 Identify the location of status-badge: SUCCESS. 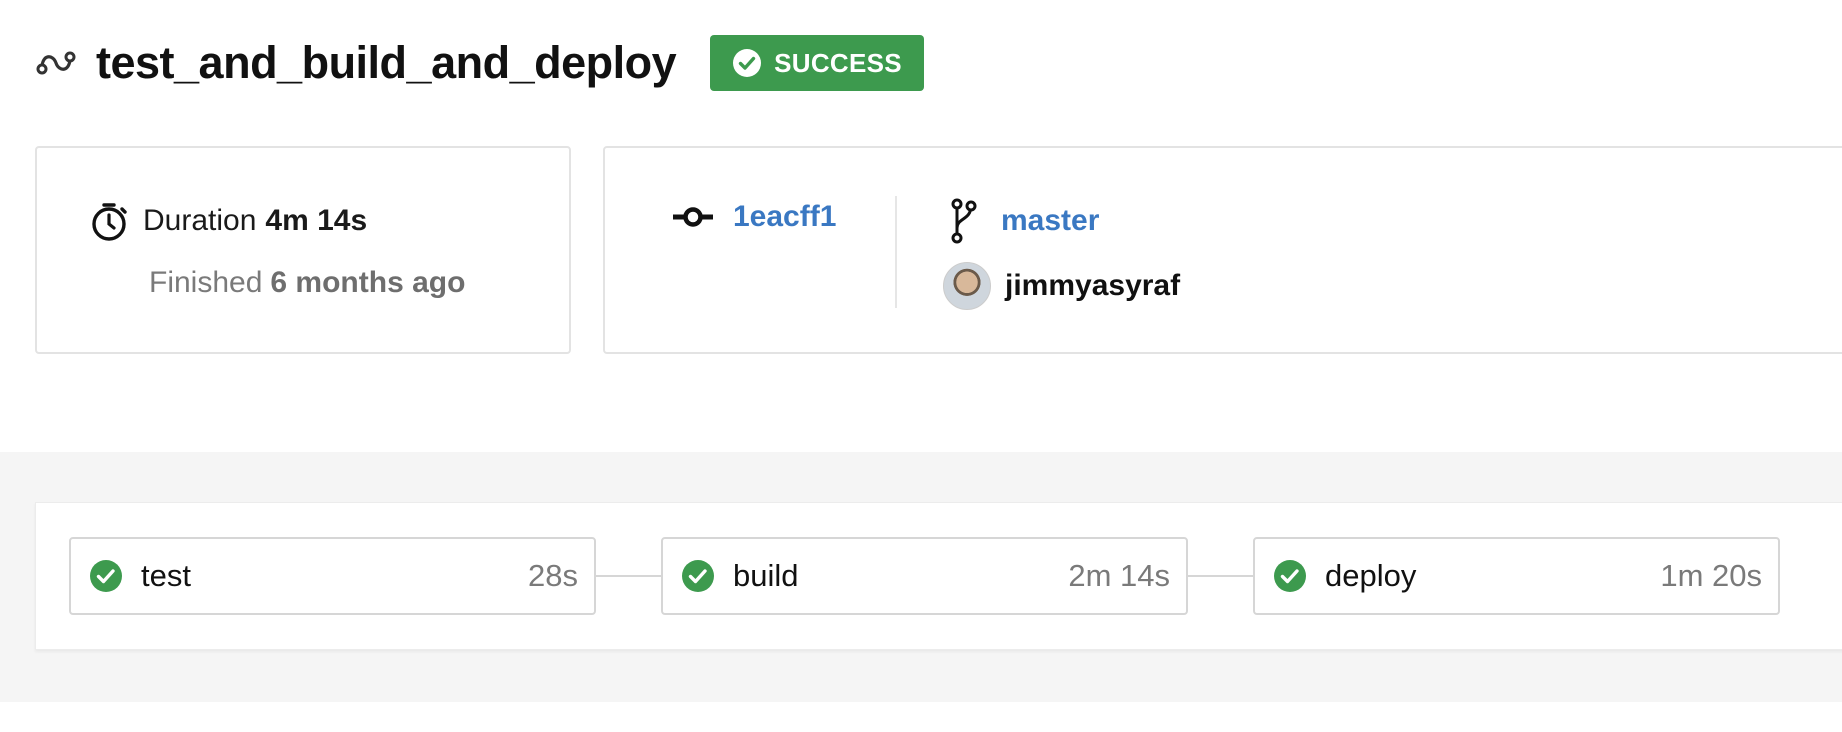
(817, 63).